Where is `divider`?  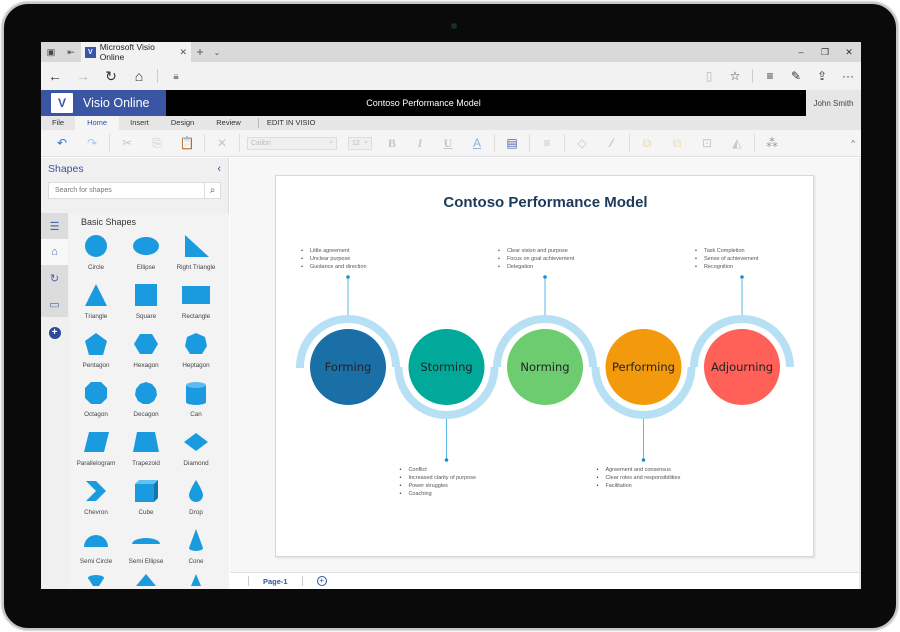 divider is located at coordinates (564, 143).